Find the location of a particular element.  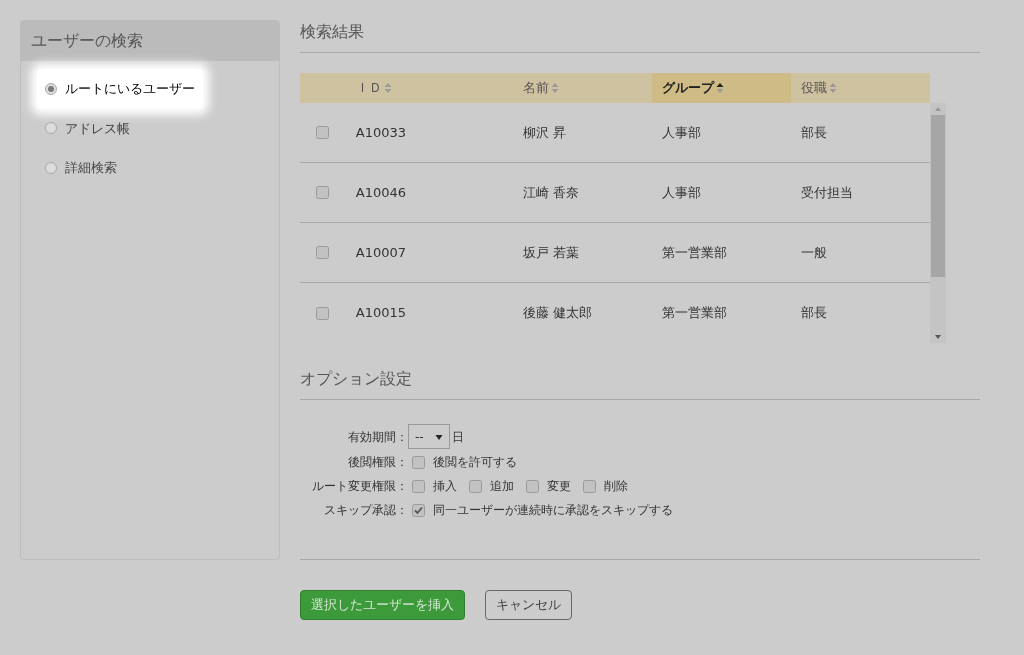

field-label: スキップ承認： is located at coordinates (366, 510).